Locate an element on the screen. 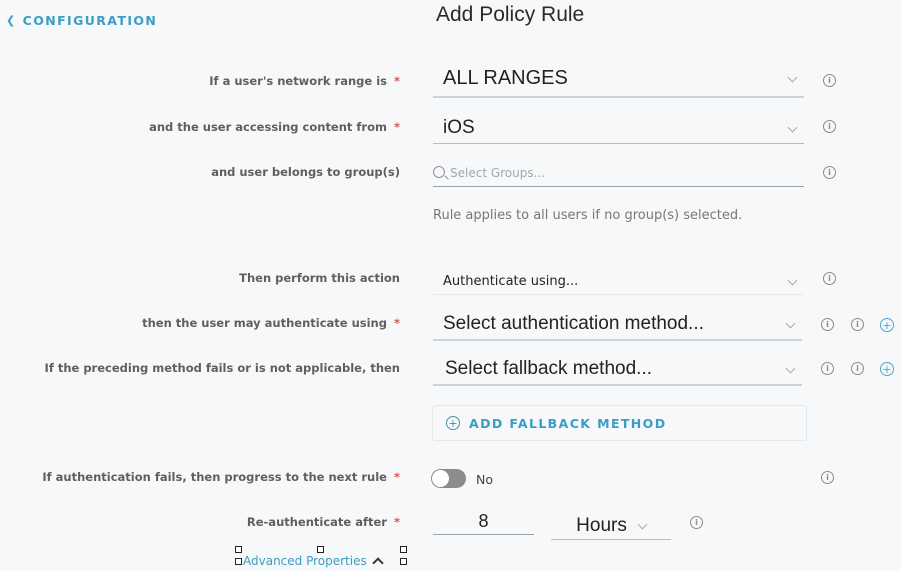  reauth-label: Re-authenticate after * is located at coordinates (323, 522).